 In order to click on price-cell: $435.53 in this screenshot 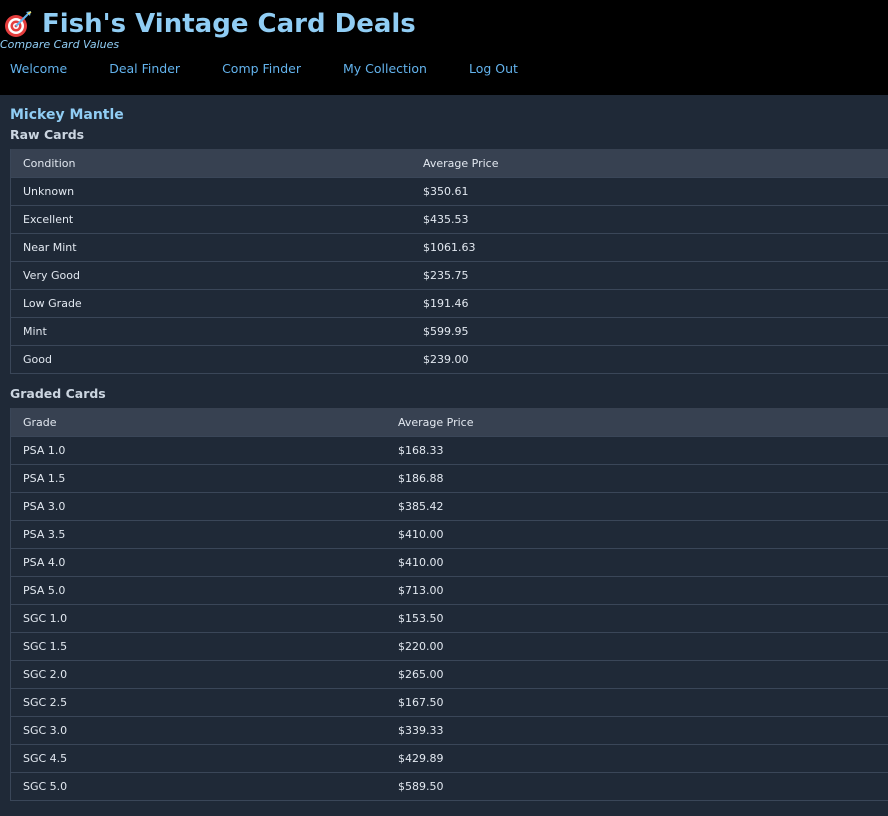, I will do `click(649, 219)`.